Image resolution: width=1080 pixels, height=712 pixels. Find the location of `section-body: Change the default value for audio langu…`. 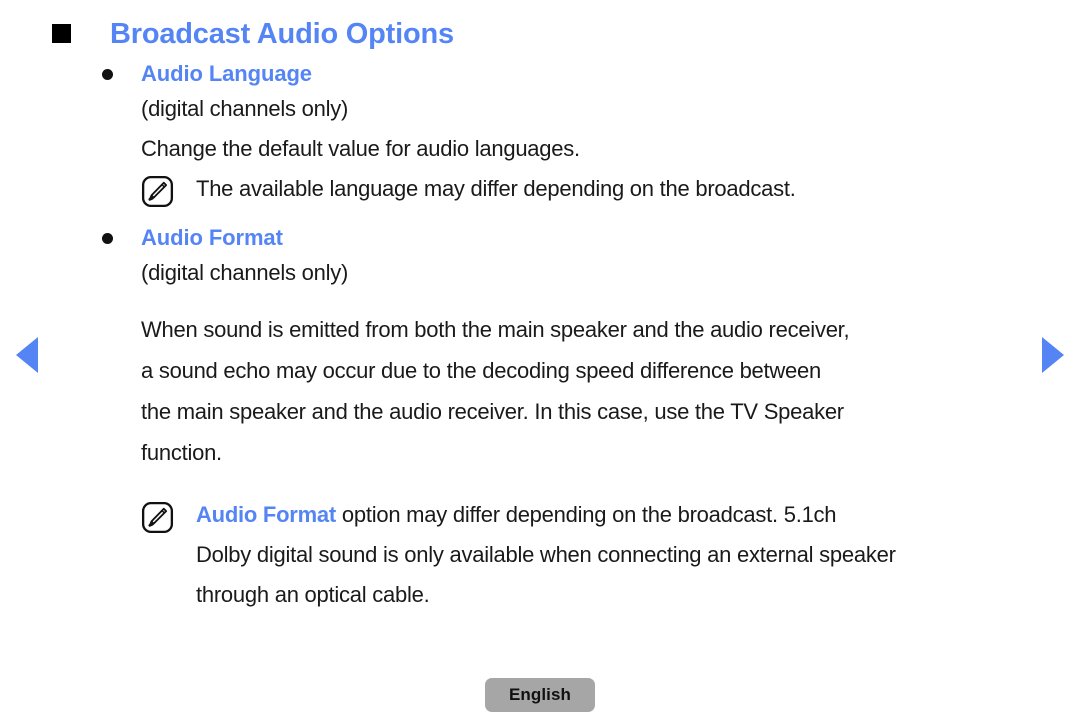

section-body: Change the default value for audio langu… is located at coordinates (360, 148).